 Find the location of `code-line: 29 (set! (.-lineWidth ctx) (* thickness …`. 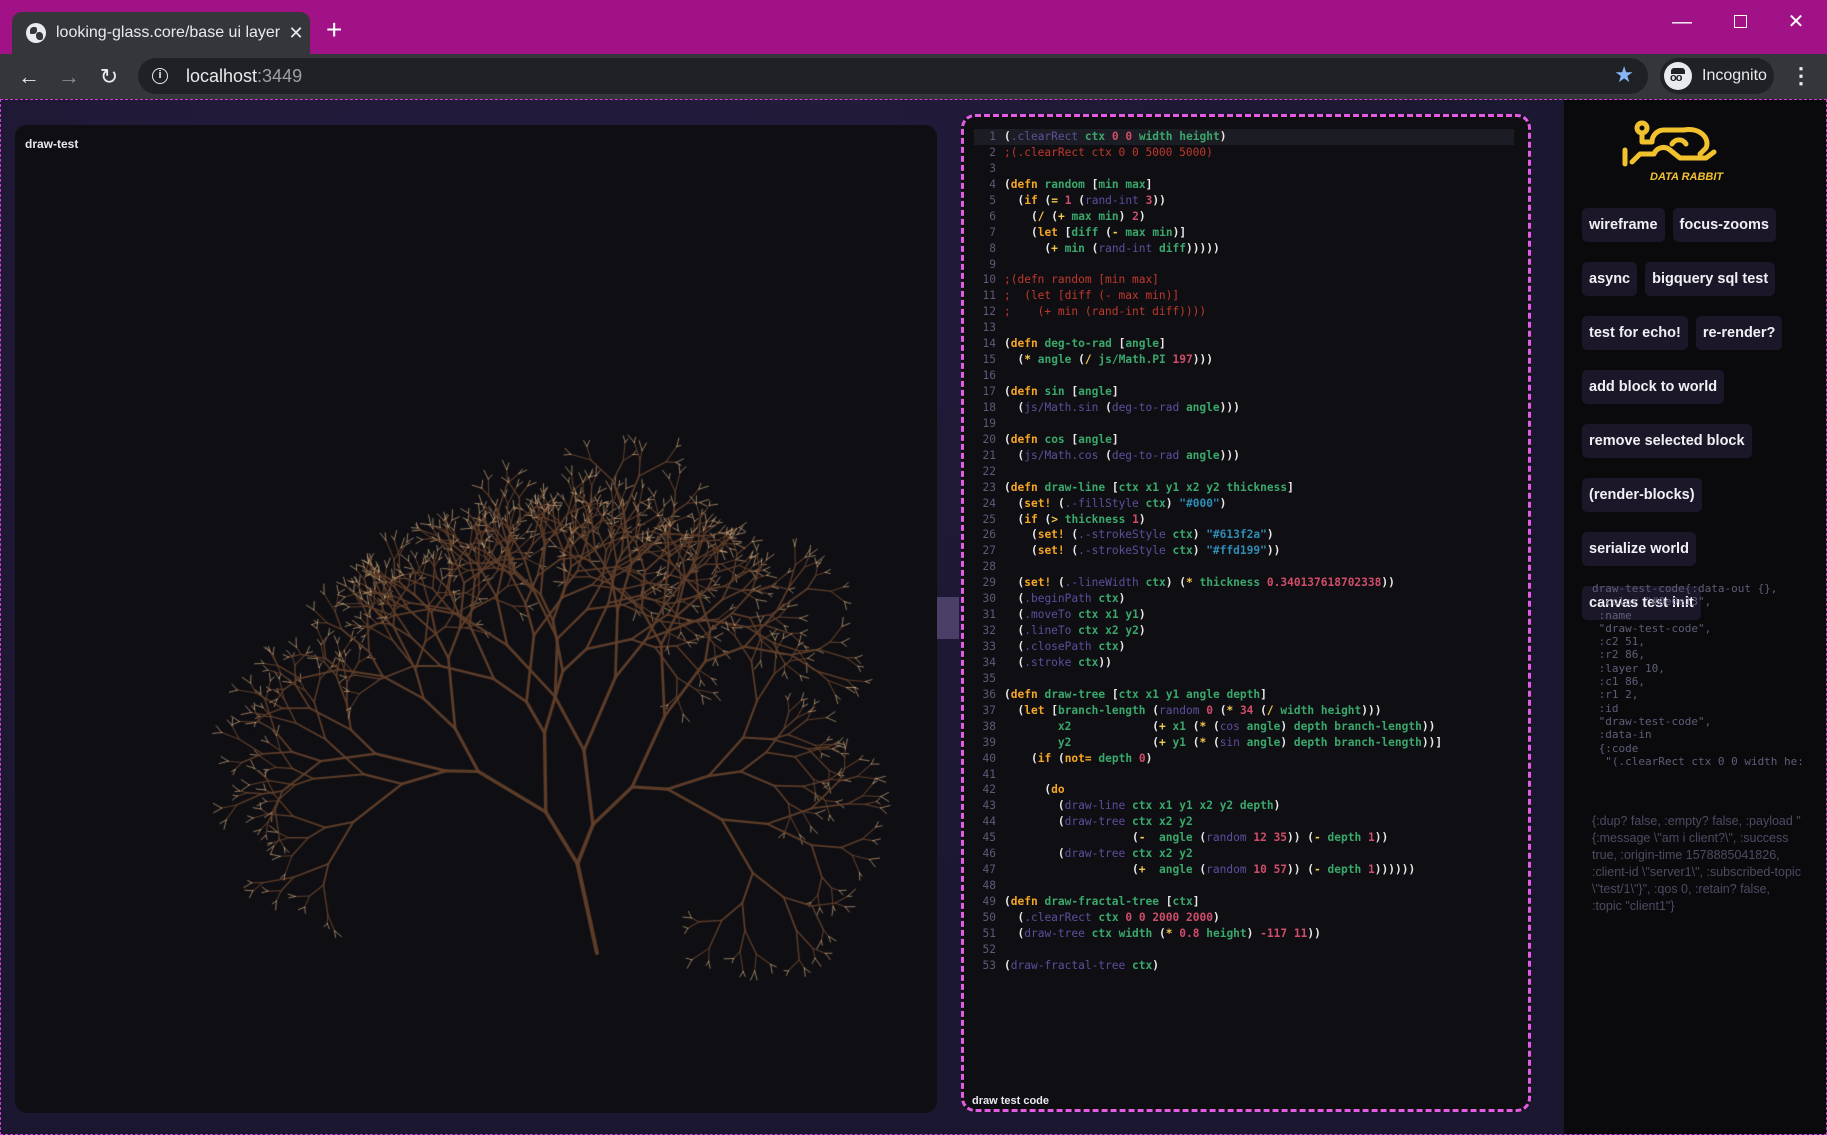

code-line: 29 (set! (.-lineWidth ctx) (* thickness … is located at coordinates (1244, 583).